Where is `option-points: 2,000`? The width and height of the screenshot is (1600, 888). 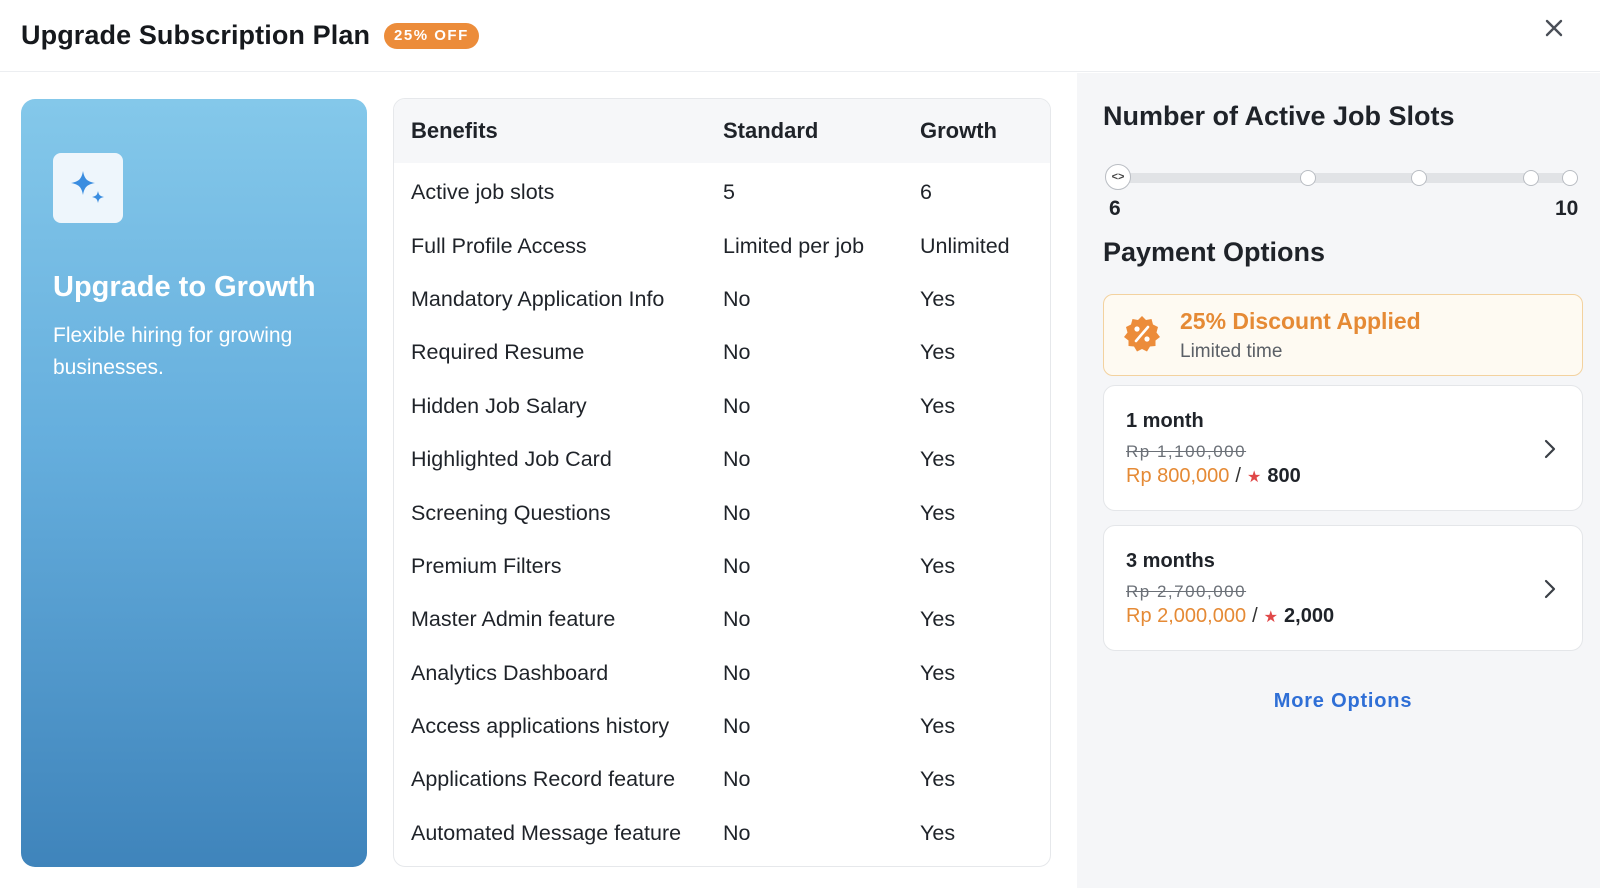 option-points: 2,000 is located at coordinates (1309, 616).